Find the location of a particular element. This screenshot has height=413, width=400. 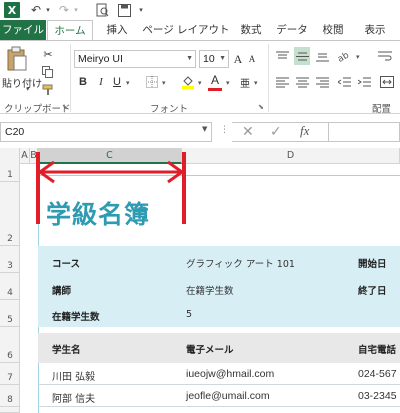

paste-dropdown-icon: ▾ is located at coordinates (28, 89).